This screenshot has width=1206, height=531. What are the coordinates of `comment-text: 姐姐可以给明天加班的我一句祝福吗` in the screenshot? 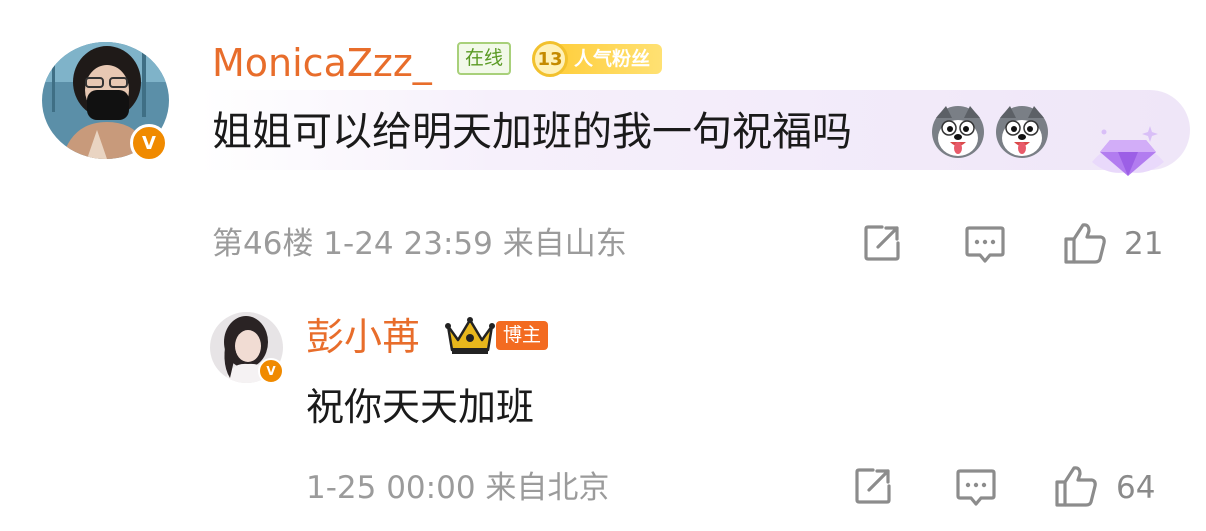 It's located at (532, 132).